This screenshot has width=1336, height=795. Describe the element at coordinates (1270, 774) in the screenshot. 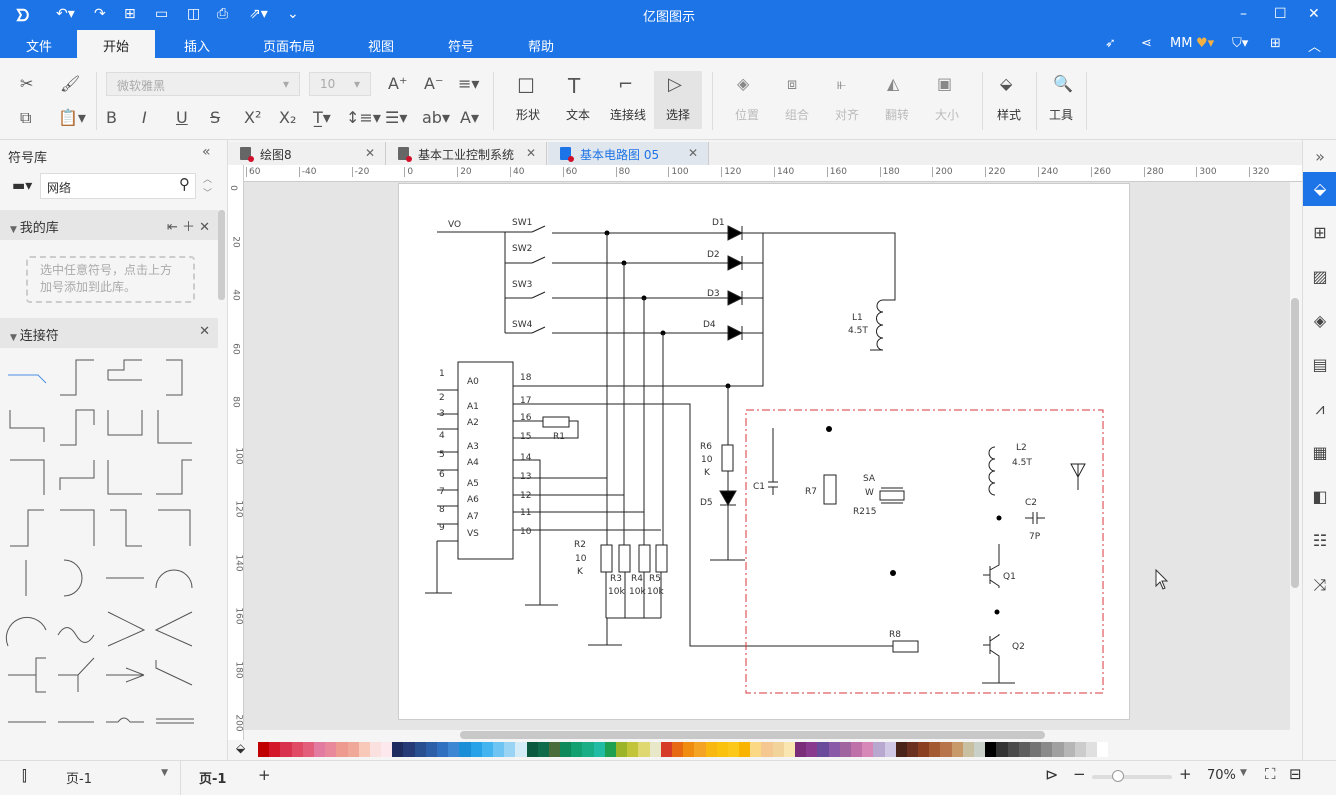

I see `fit-page-icon: ⛶` at that location.